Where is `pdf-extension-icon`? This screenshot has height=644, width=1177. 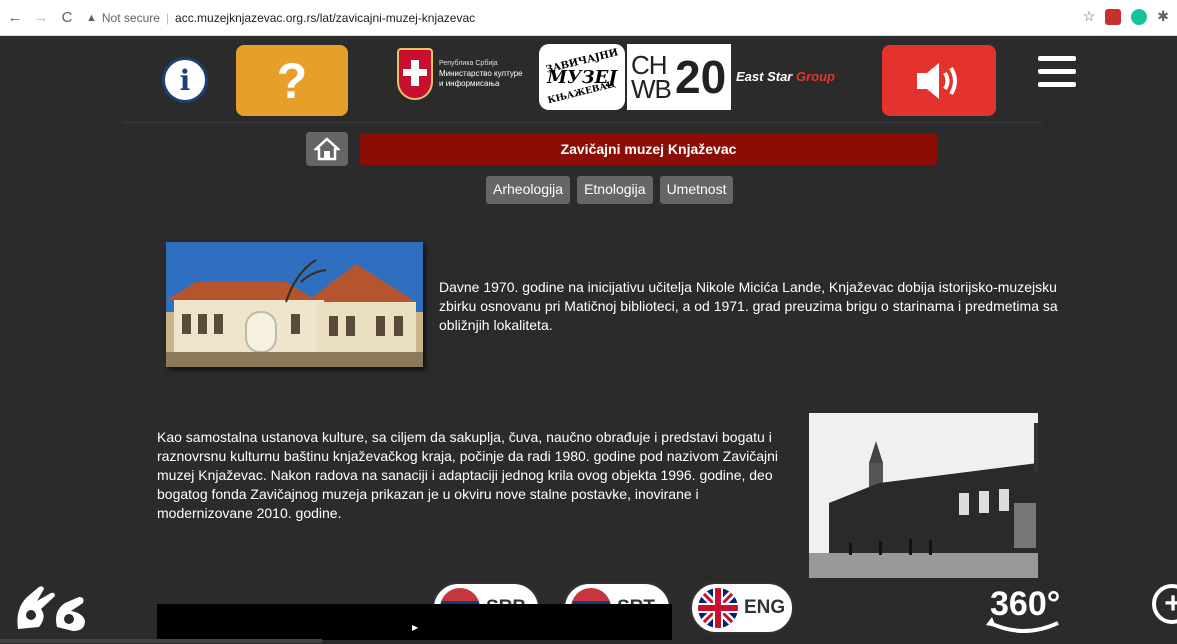
pdf-extension-icon is located at coordinates (1113, 16).